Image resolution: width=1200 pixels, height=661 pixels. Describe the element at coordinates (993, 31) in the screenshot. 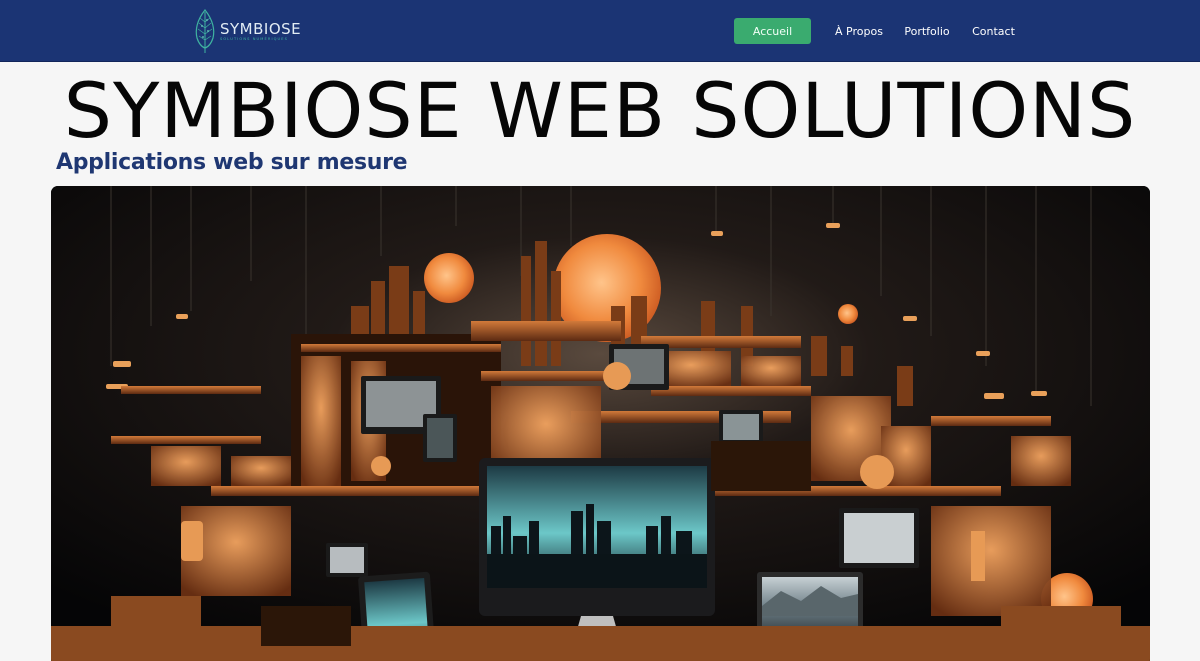

I see `nav-item-contact: Contact` at that location.